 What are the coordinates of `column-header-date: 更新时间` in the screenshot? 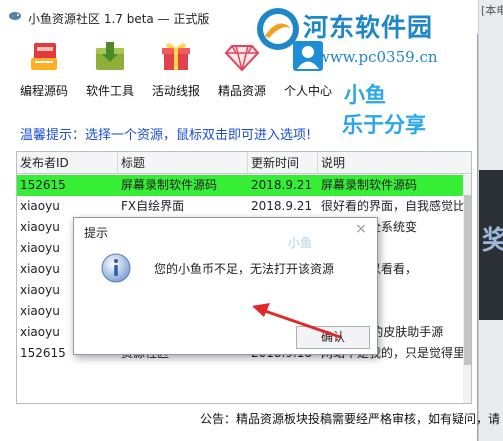 It's located at (283, 163).